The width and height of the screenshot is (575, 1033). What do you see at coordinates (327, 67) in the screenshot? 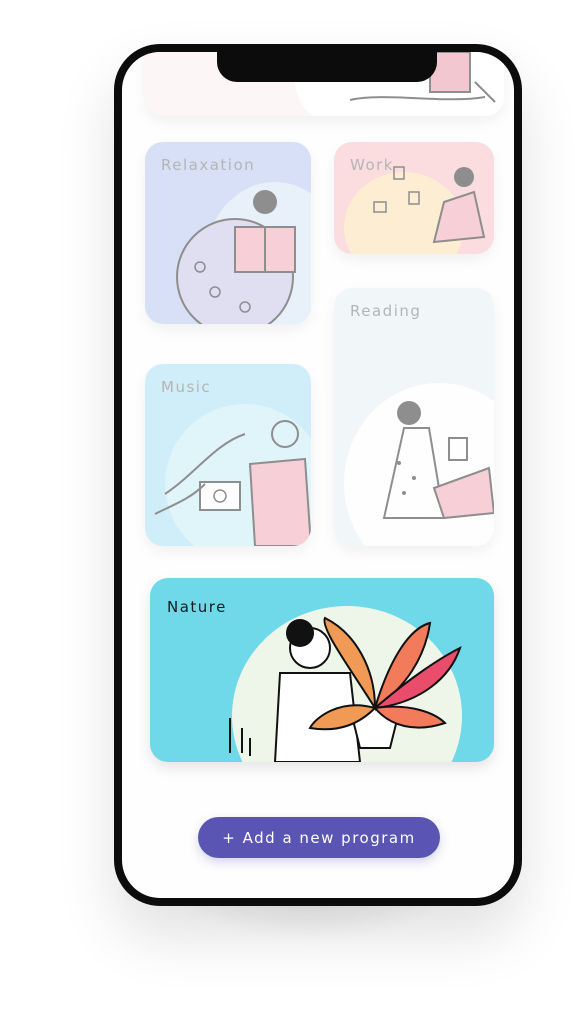
I see `phone-notch` at bounding box center [327, 67].